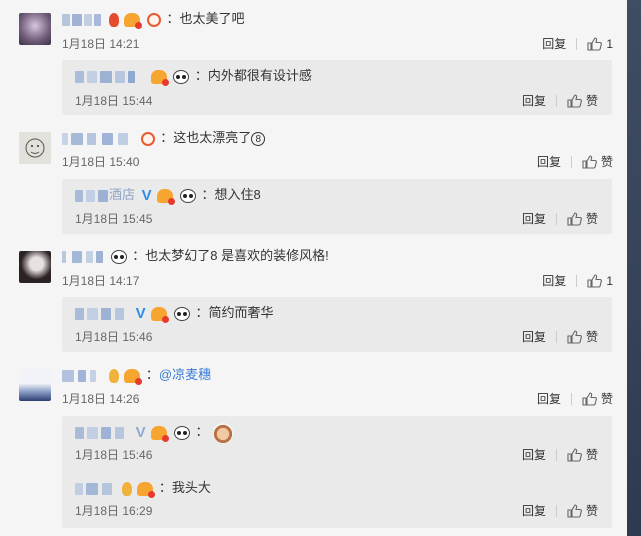 This screenshot has width=641, height=536. What do you see at coordinates (136, 375) in the screenshot?
I see `comment-line: ：@凉麦穗` at bounding box center [136, 375].